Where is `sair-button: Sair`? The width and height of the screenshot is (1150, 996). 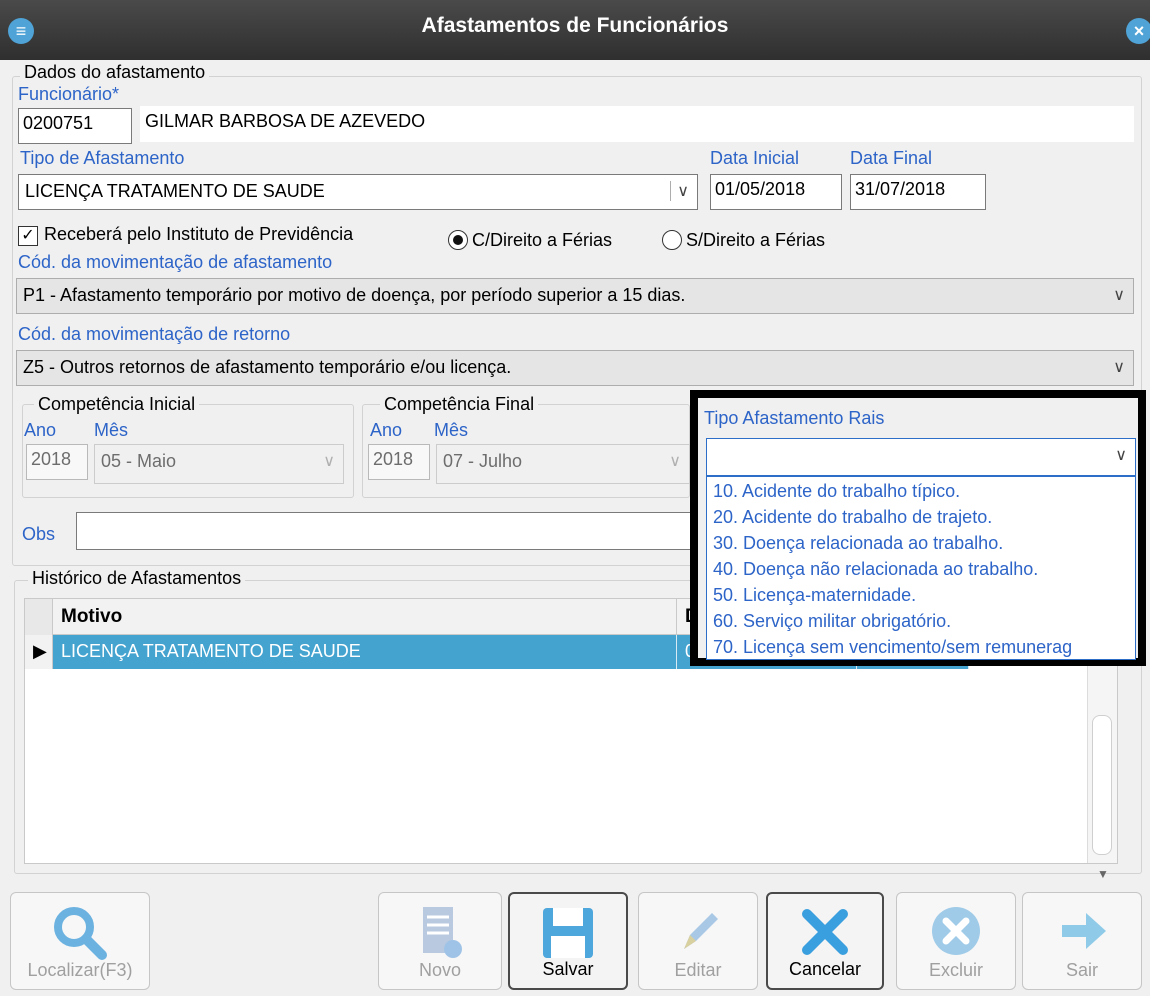 sair-button: Sair is located at coordinates (1082, 941).